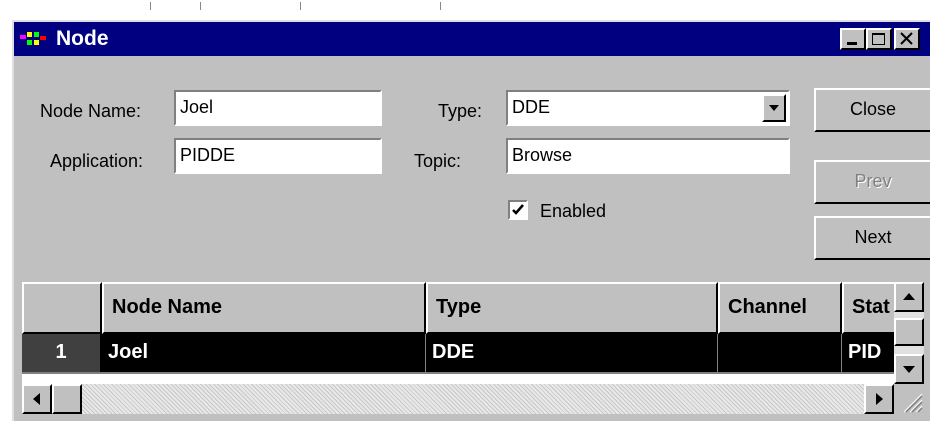 This screenshot has width=930, height=421. Describe the element at coordinates (780, 308) in the screenshot. I see `column-header-channel: Channel` at that location.